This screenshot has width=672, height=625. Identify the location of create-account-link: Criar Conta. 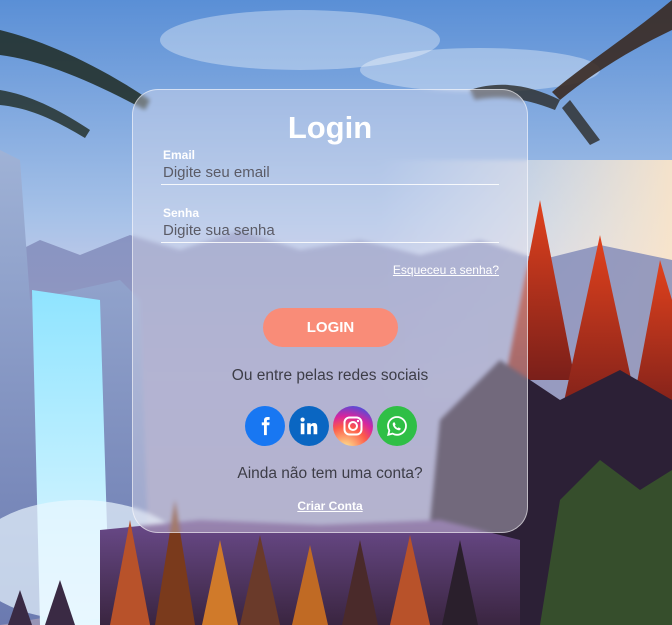
(330, 506).